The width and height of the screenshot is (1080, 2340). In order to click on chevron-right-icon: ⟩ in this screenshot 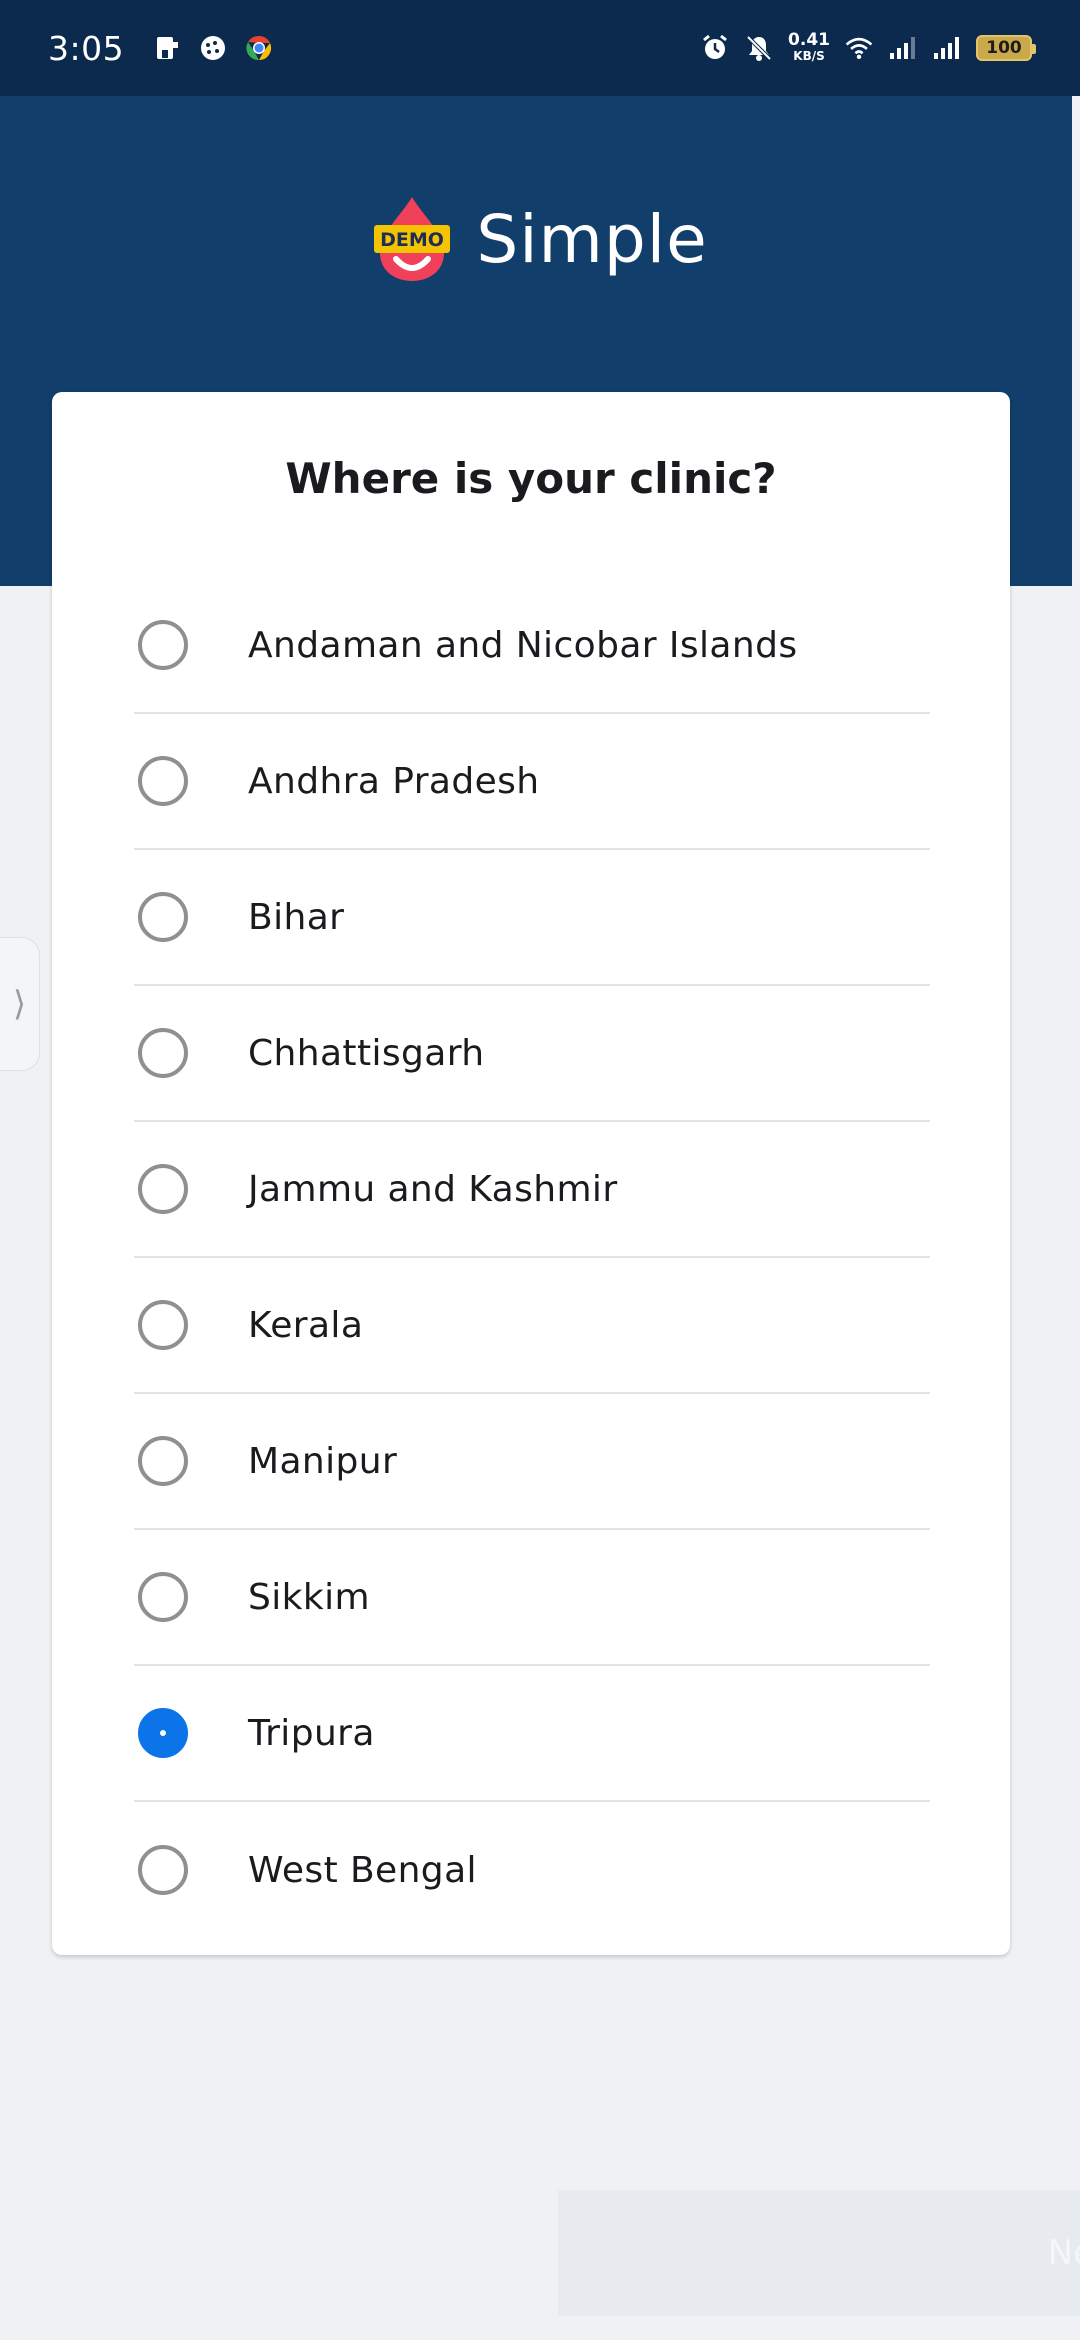, I will do `click(19, 1004)`.